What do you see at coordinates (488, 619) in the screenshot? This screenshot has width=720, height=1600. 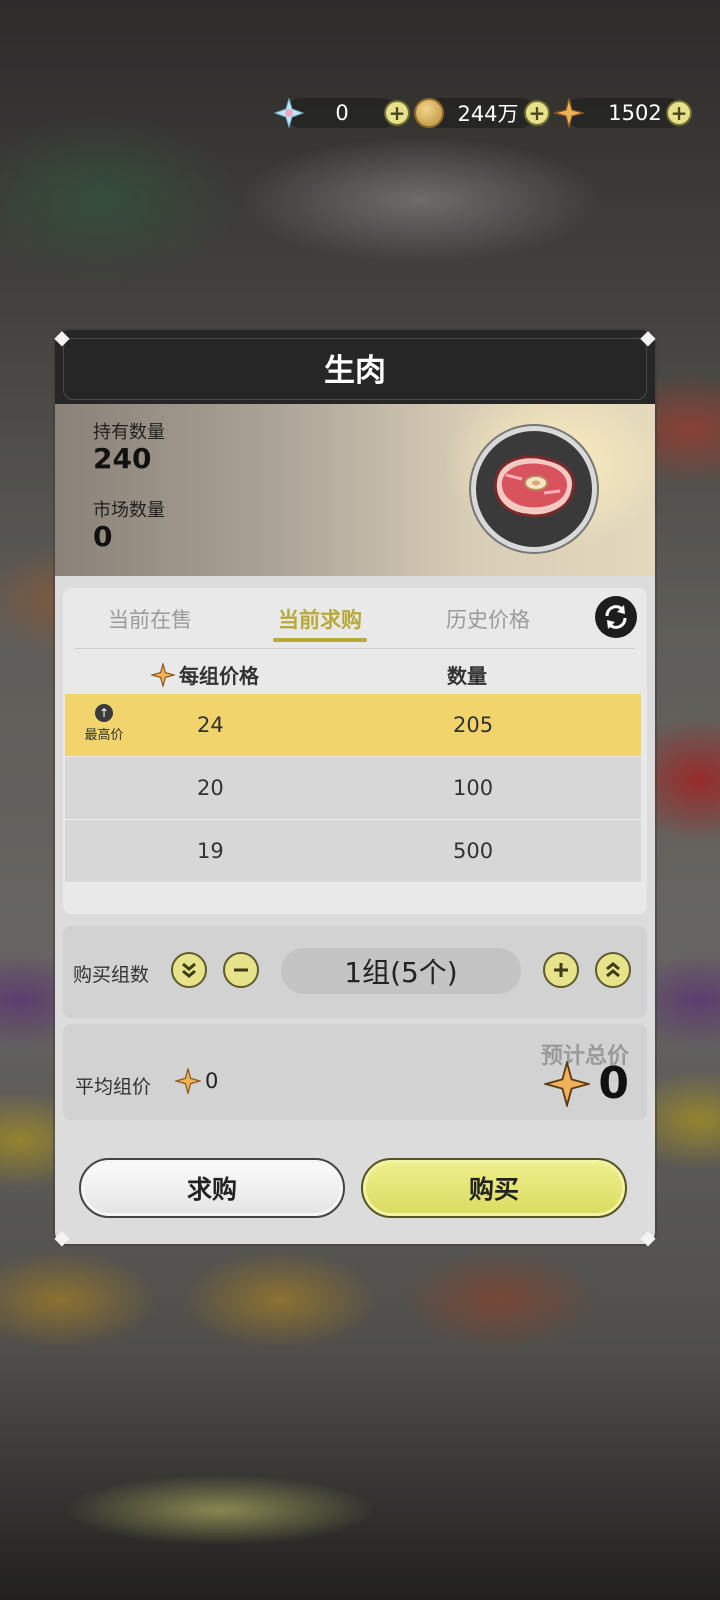 I see `tab-price-history: 历史价格` at bounding box center [488, 619].